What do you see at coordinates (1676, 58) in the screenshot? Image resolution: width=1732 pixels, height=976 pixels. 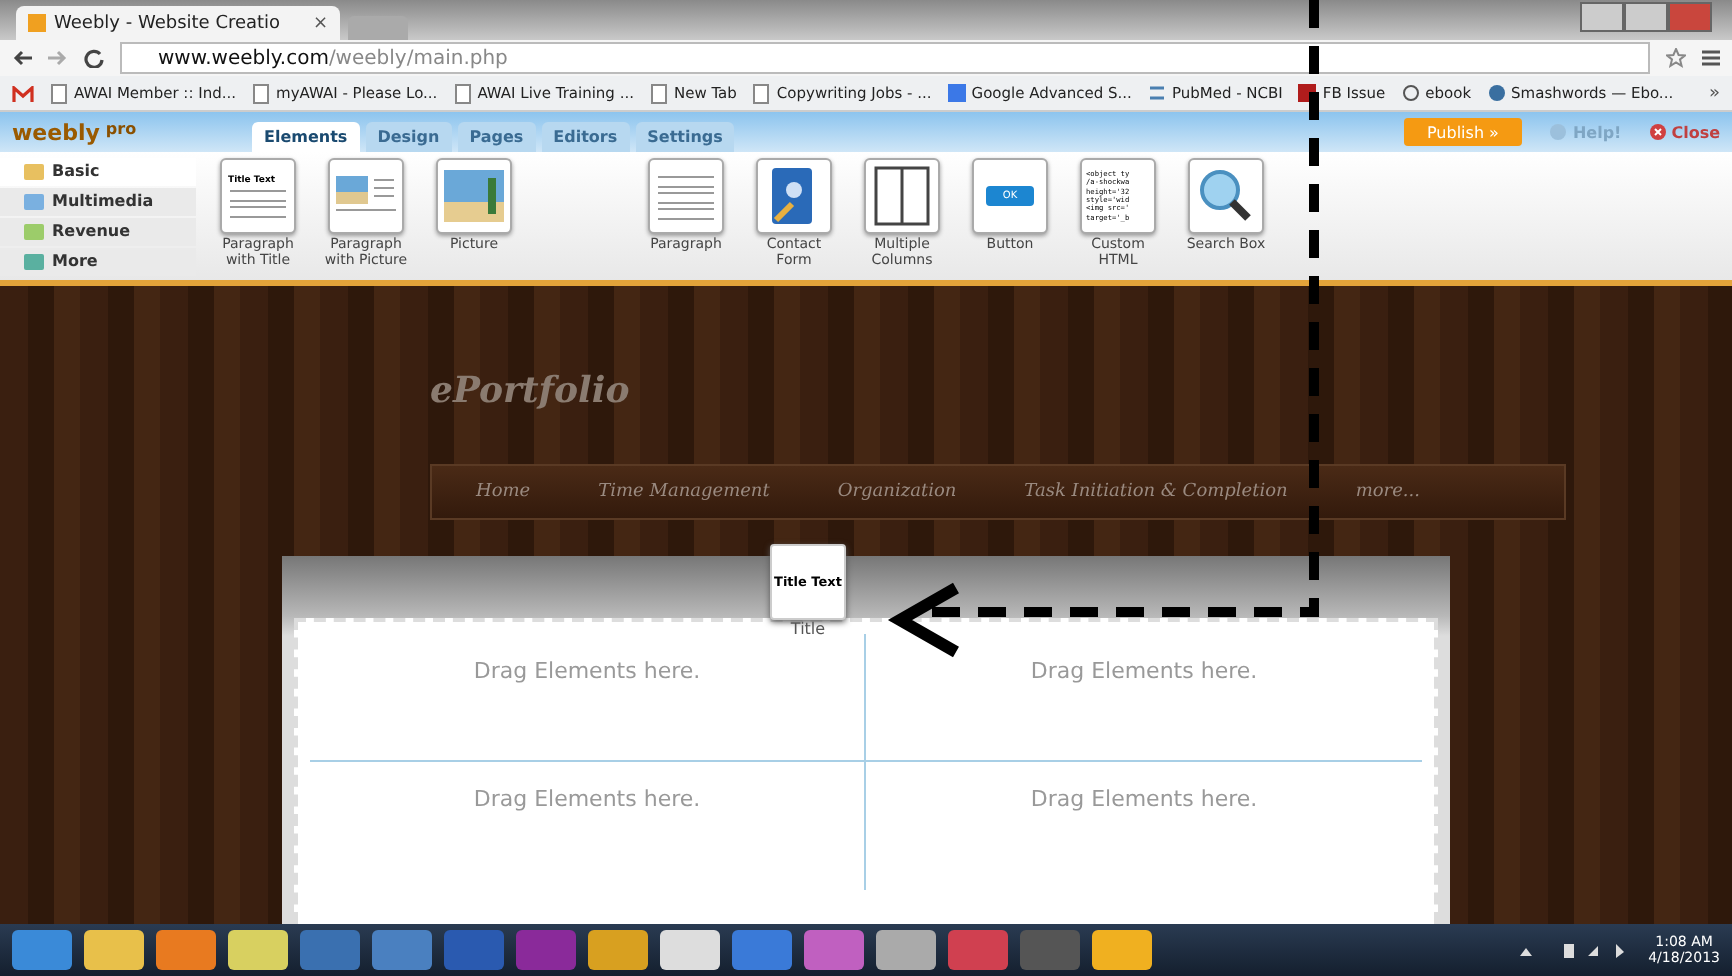 I see `star-icon` at bounding box center [1676, 58].